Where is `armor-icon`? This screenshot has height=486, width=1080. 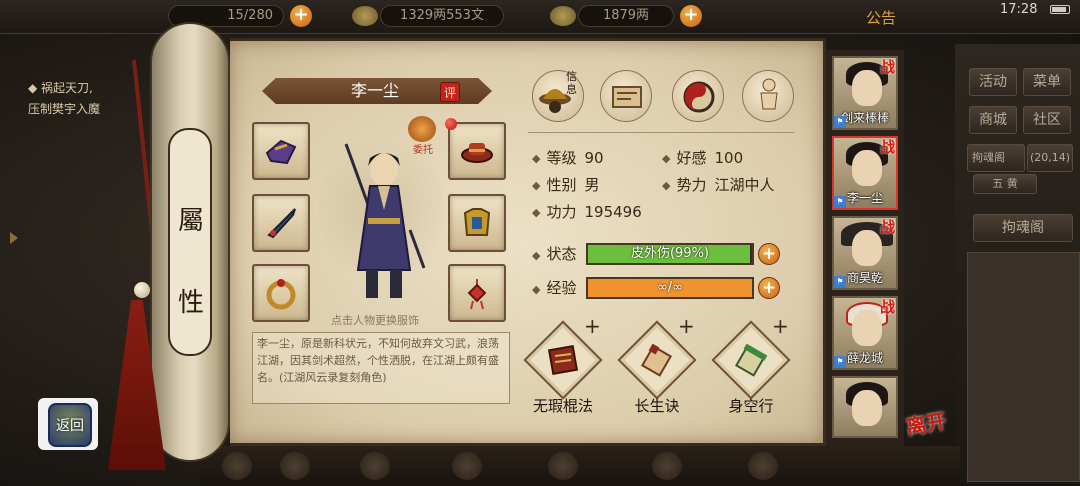 armor-icon is located at coordinates (477, 222).